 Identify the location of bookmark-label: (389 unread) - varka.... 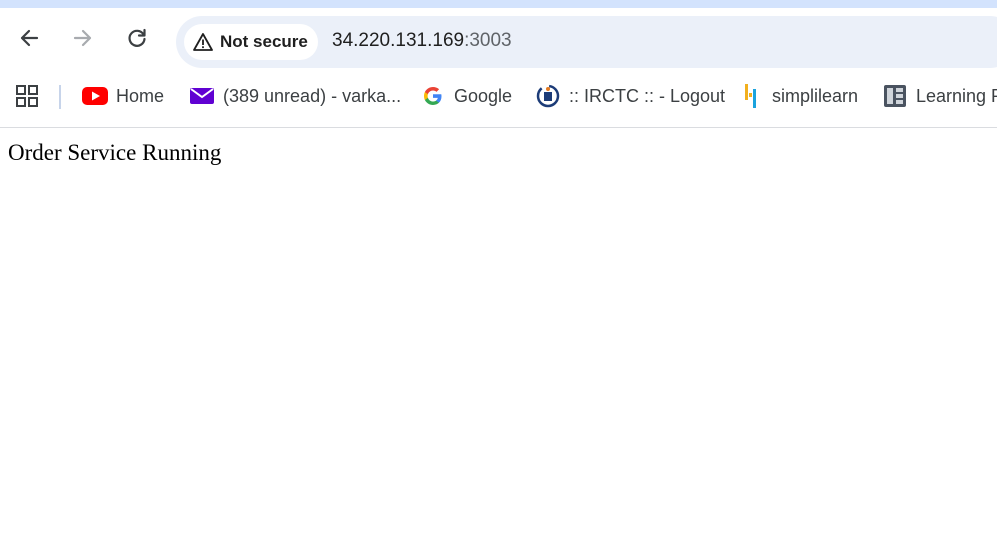
(312, 95).